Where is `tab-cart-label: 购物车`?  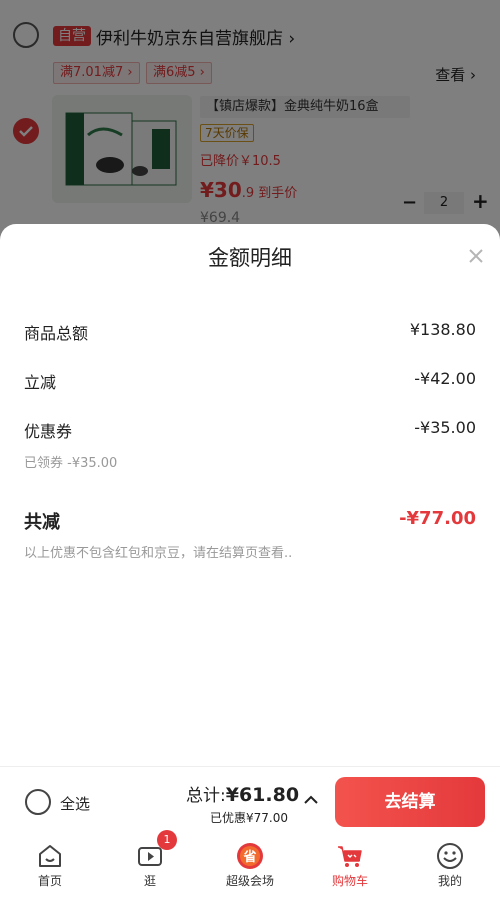 tab-cart-label: 购物车 is located at coordinates (349, 881).